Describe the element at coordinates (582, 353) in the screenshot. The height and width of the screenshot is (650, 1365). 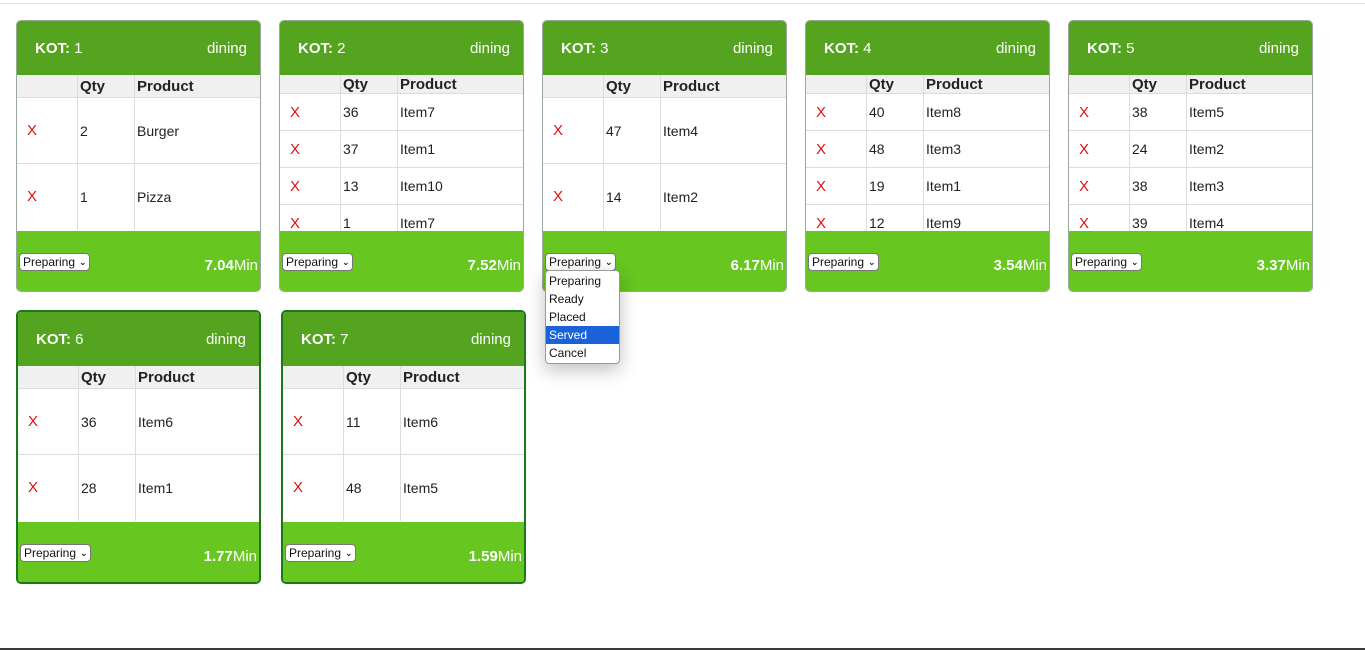
I see `status-option-cancel: Cancel` at that location.